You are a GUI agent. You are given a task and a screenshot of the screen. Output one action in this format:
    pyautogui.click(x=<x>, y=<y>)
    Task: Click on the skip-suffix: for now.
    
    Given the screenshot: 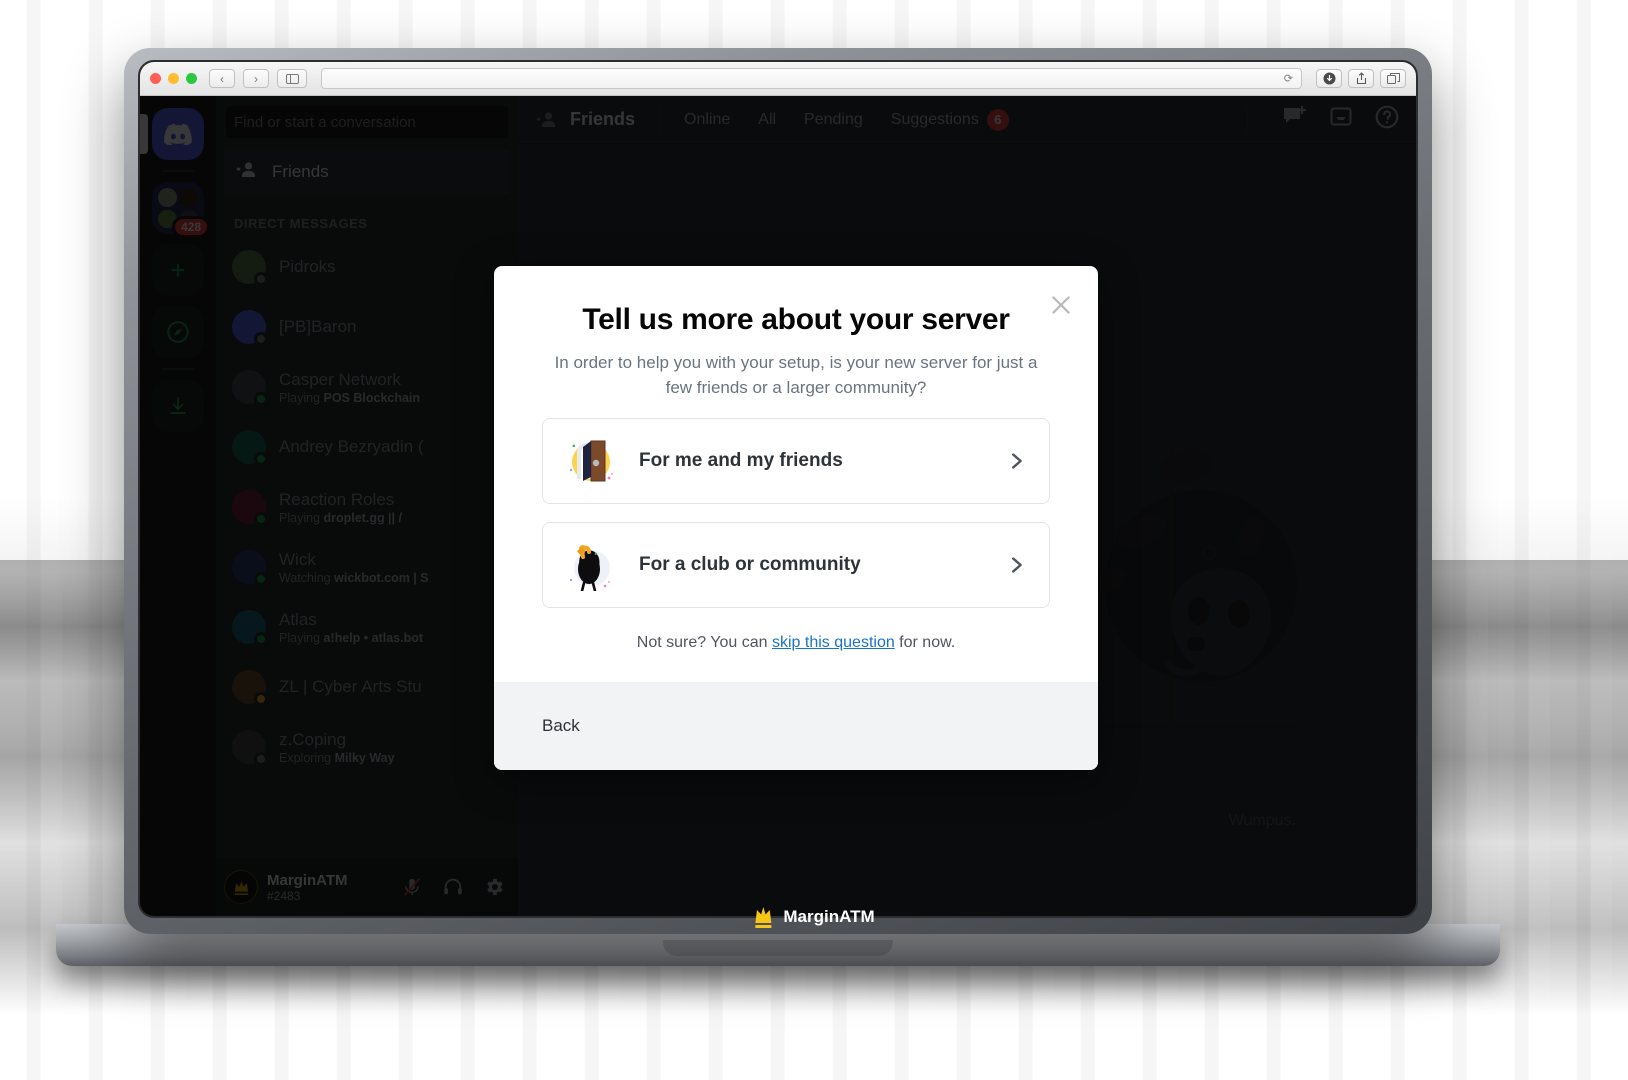 What is the action you would take?
    pyautogui.click(x=925, y=642)
    